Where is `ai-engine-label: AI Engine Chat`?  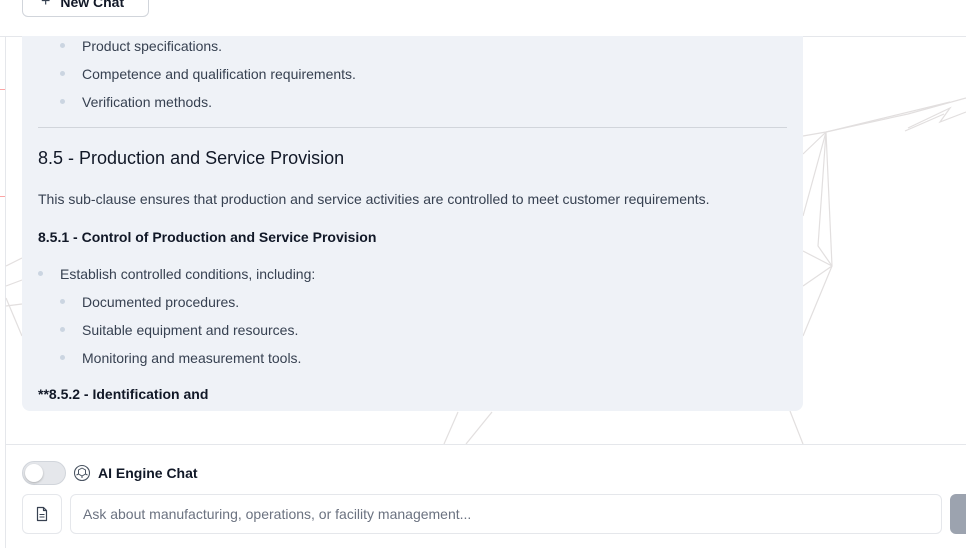
ai-engine-label: AI Engine Chat is located at coordinates (148, 473).